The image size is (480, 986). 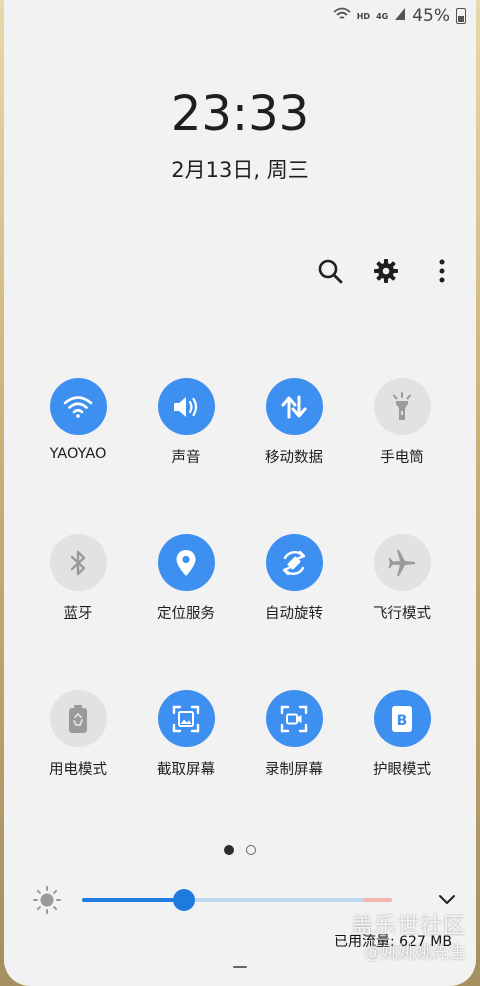 I want to click on auto-rotate-icon, so click(x=294, y=562).